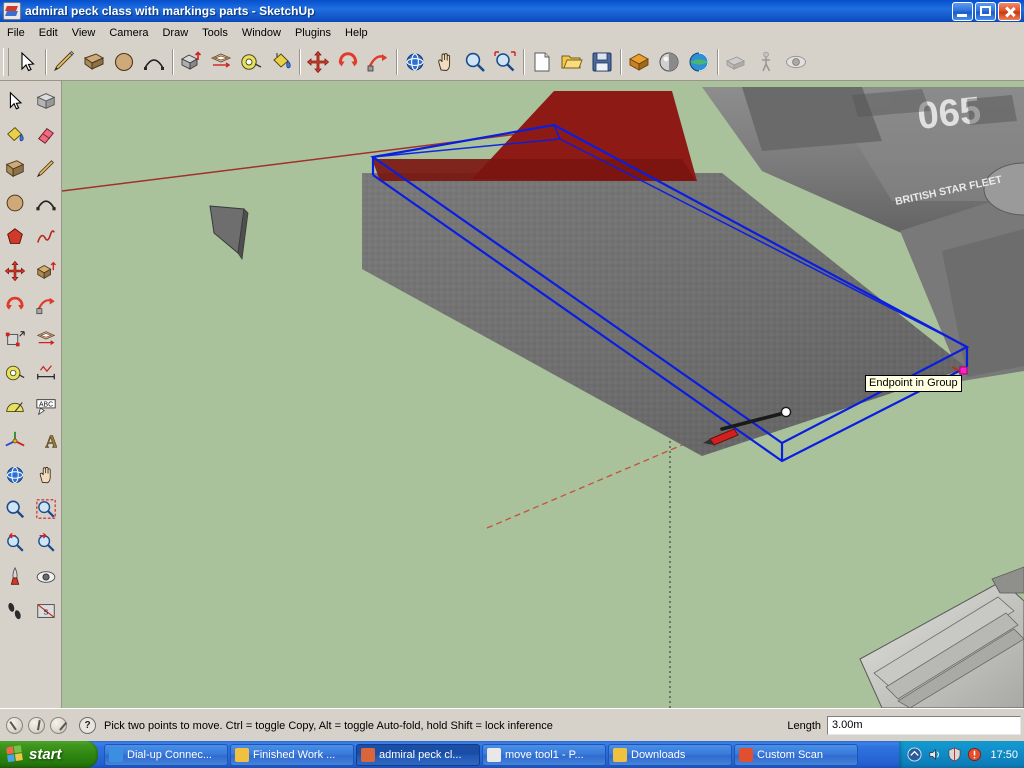 The width and height of the screenshot is (1024, 768). Describe the element at coordinates (954, 754) in the screenshot. I see `shield-tray-icon` at that location.